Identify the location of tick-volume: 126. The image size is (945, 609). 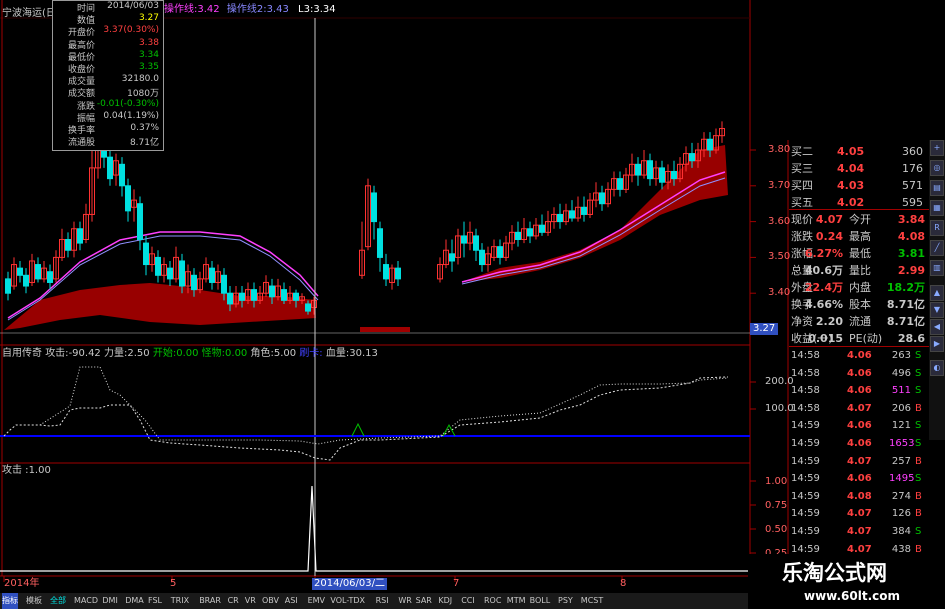
(901, 514).